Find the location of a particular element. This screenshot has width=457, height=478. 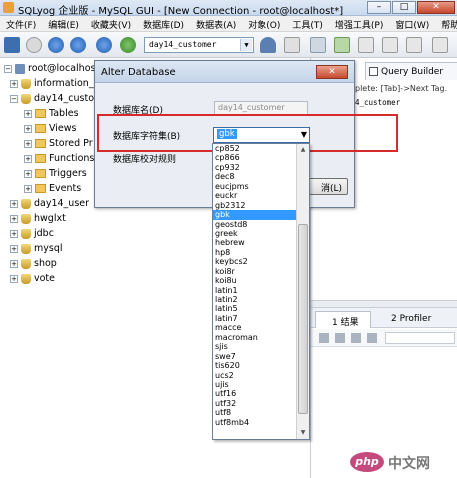

dropdown-scrollbar: ▲ ▼ is located at coordinates (302, 291).